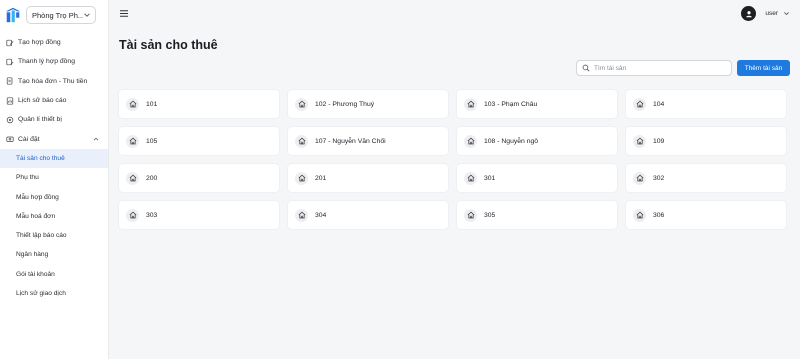  I want to click on sidebar-item-contract-templates: Mẫu hợp đồng, so click(54, 196).